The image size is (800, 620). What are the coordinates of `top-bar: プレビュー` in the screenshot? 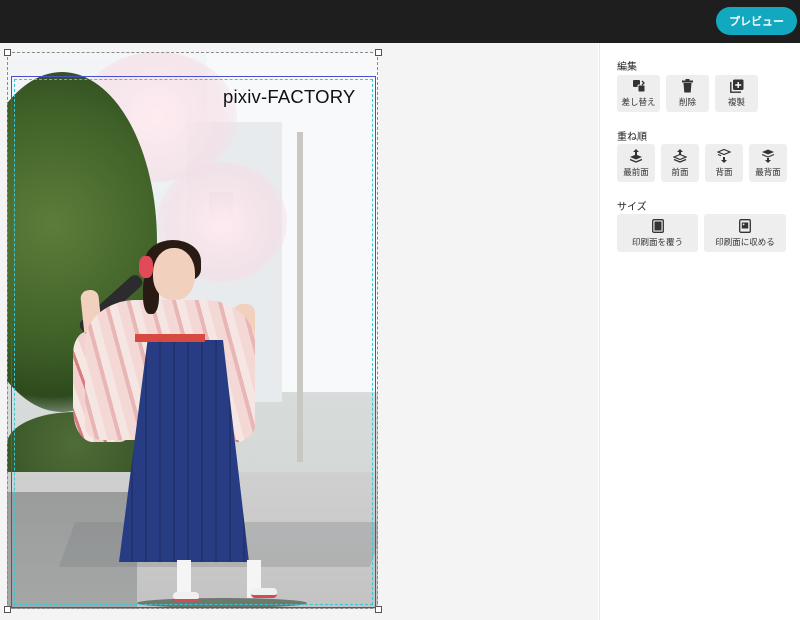 It's located at (400, 21).